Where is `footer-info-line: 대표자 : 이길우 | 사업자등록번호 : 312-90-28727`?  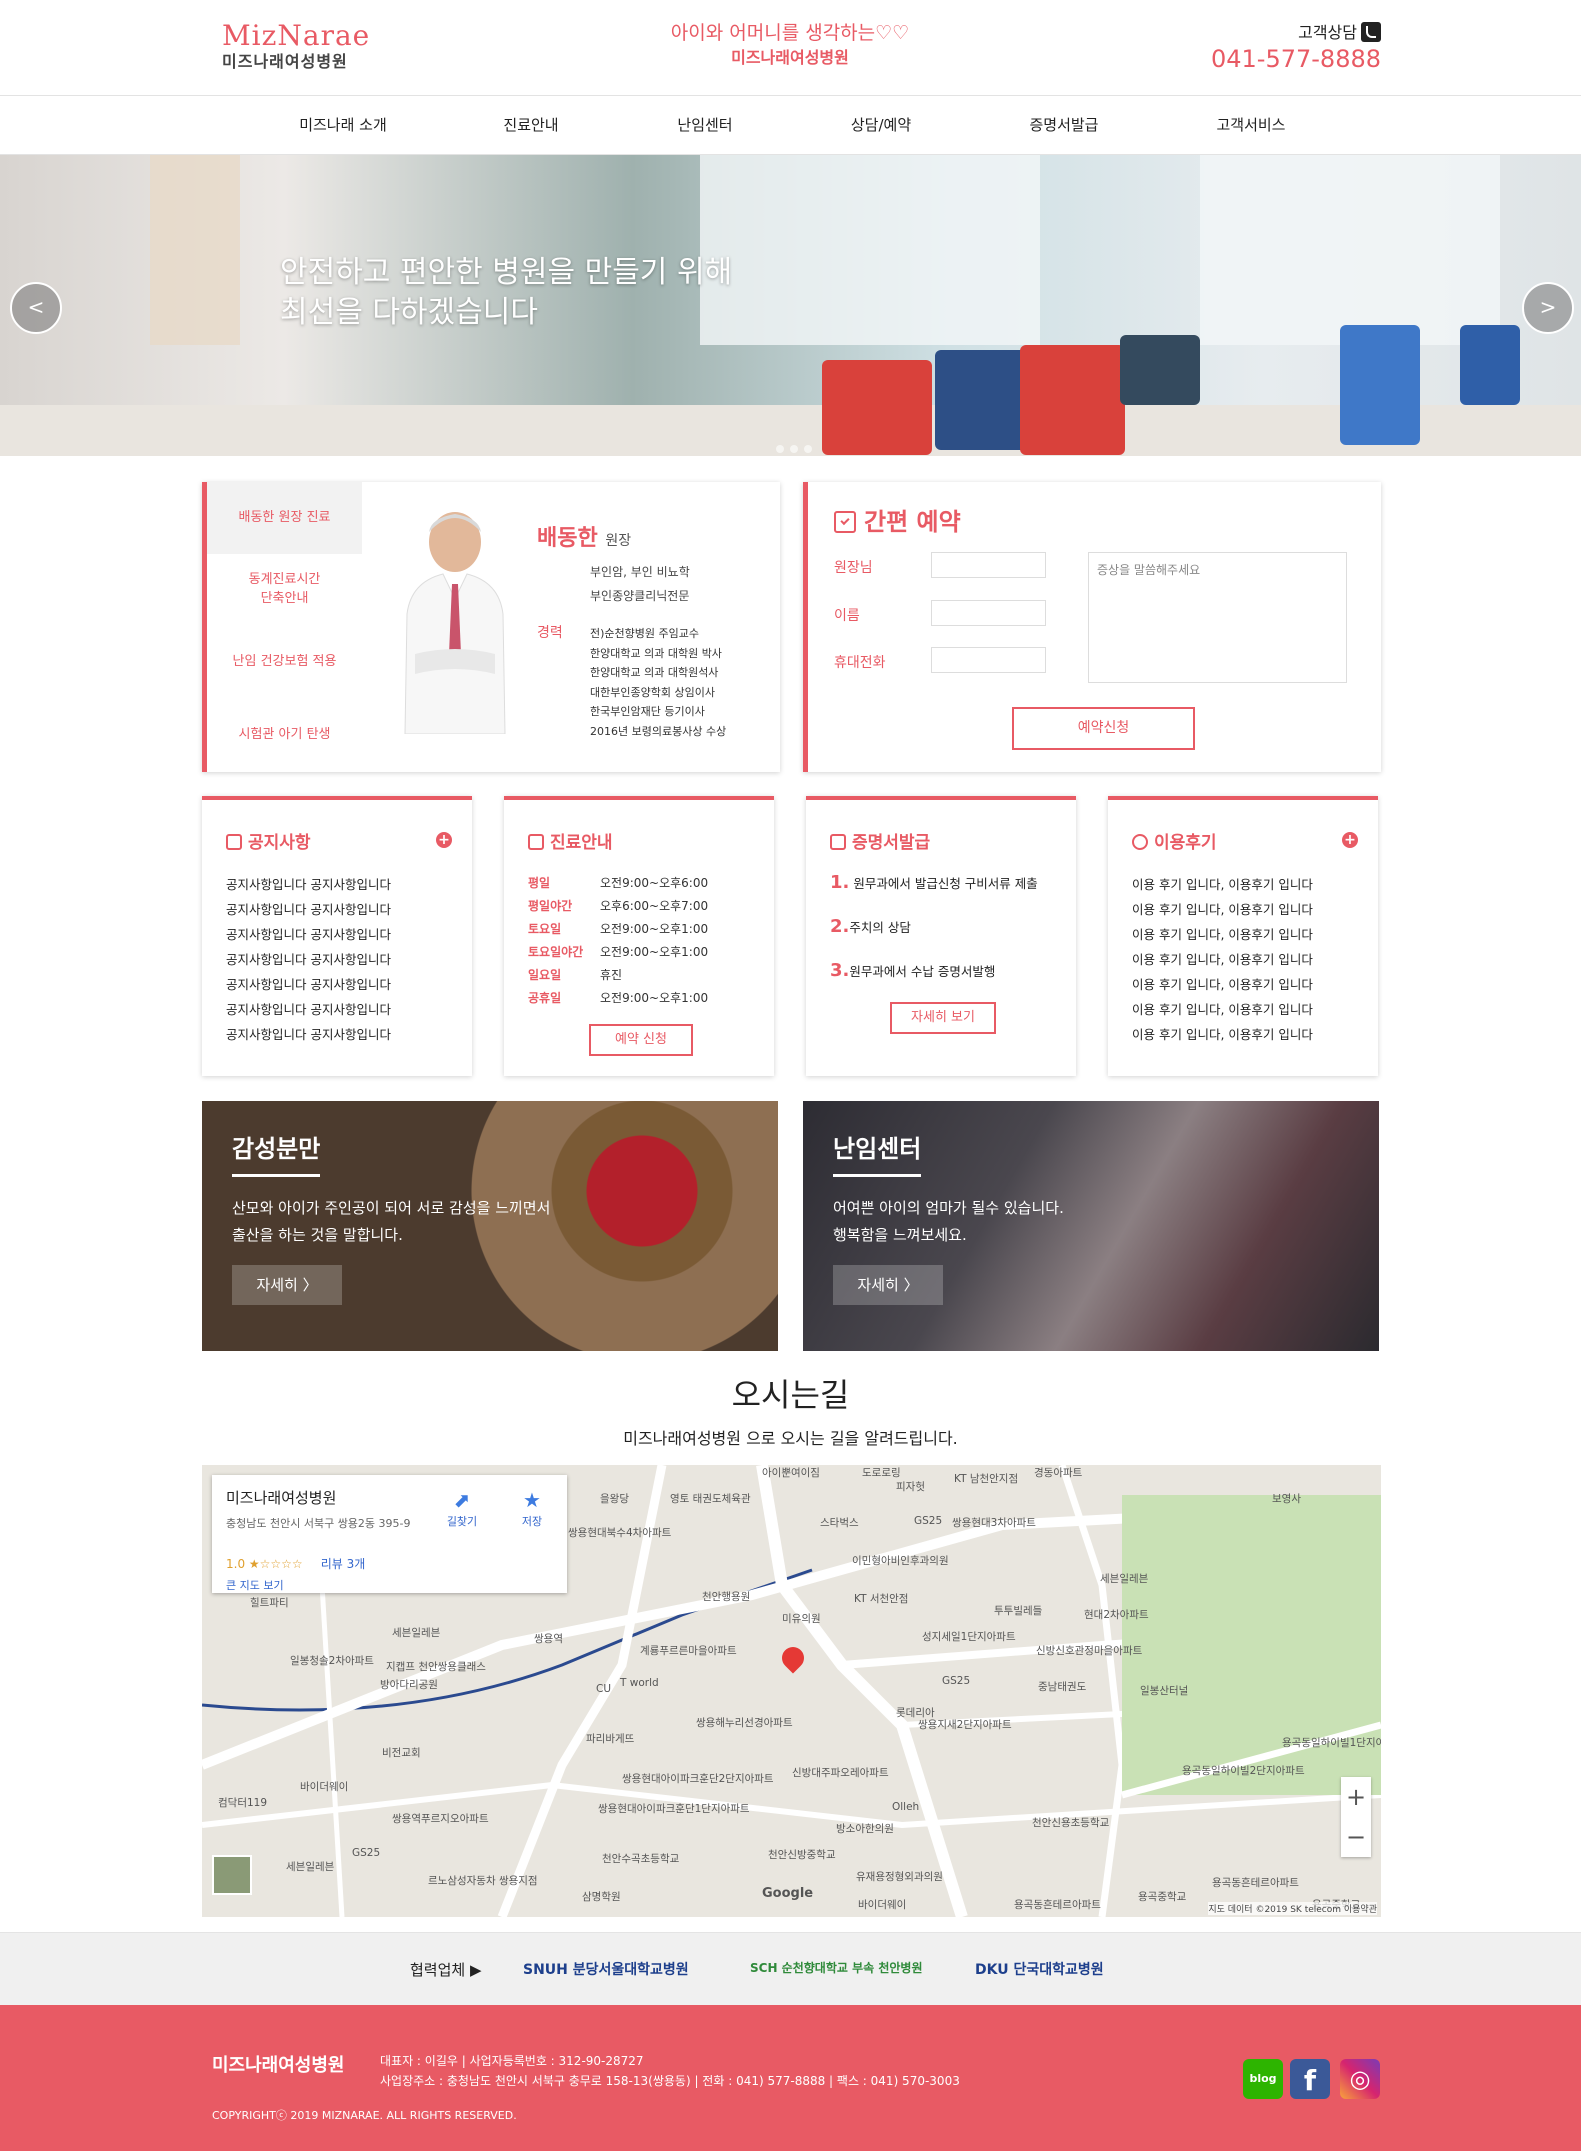 footer-info-line: 대표자 : 이길우 | 사업자등록번호 : 312-90-28727 is located at coordinates (512, 2061).